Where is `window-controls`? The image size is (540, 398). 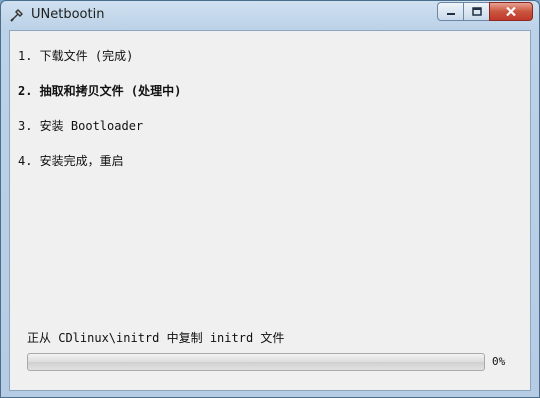 window-controls is located at coordinates (485, 11).